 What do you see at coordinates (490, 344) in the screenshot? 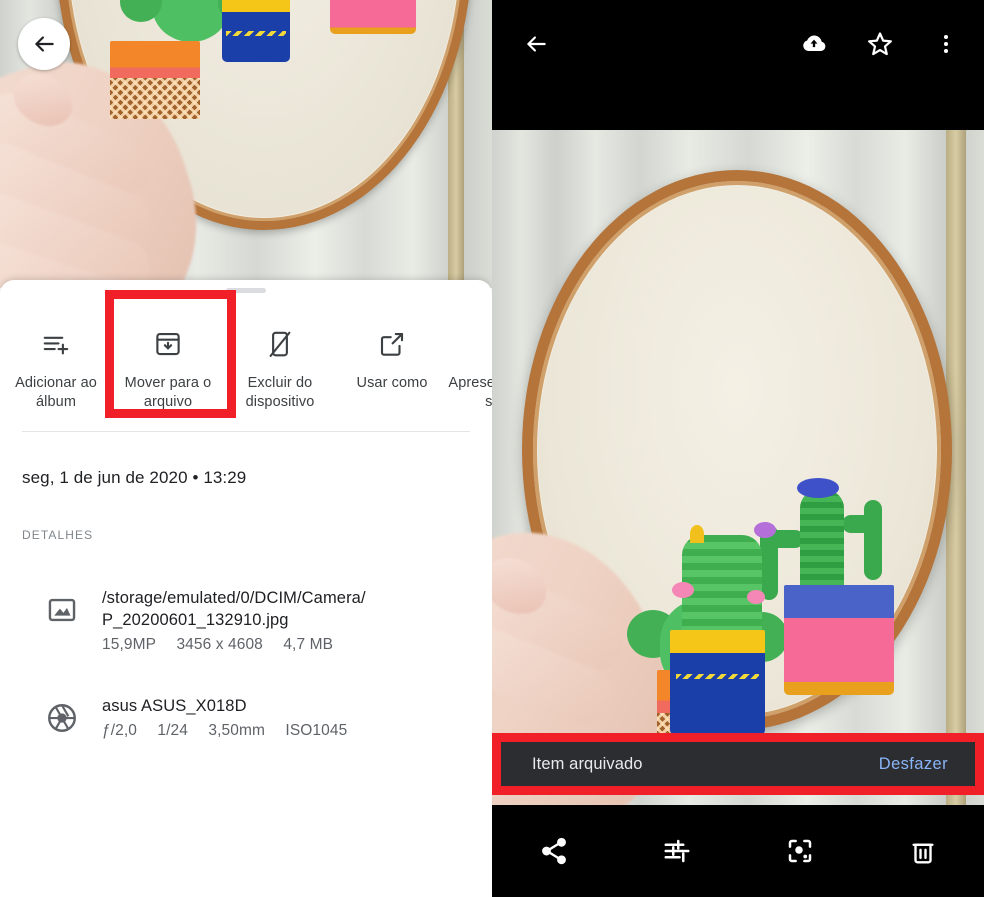
I see `slideshow-icon` at bounding box center [490, 344].